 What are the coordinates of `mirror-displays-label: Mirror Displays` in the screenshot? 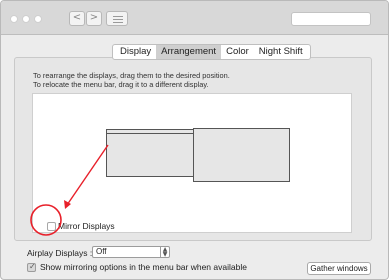 It's located at (86, 226).